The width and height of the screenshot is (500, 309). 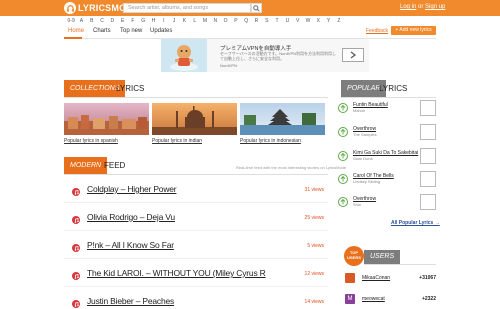 I want to click on alpha-letter: L, so click(x=195, y=21).